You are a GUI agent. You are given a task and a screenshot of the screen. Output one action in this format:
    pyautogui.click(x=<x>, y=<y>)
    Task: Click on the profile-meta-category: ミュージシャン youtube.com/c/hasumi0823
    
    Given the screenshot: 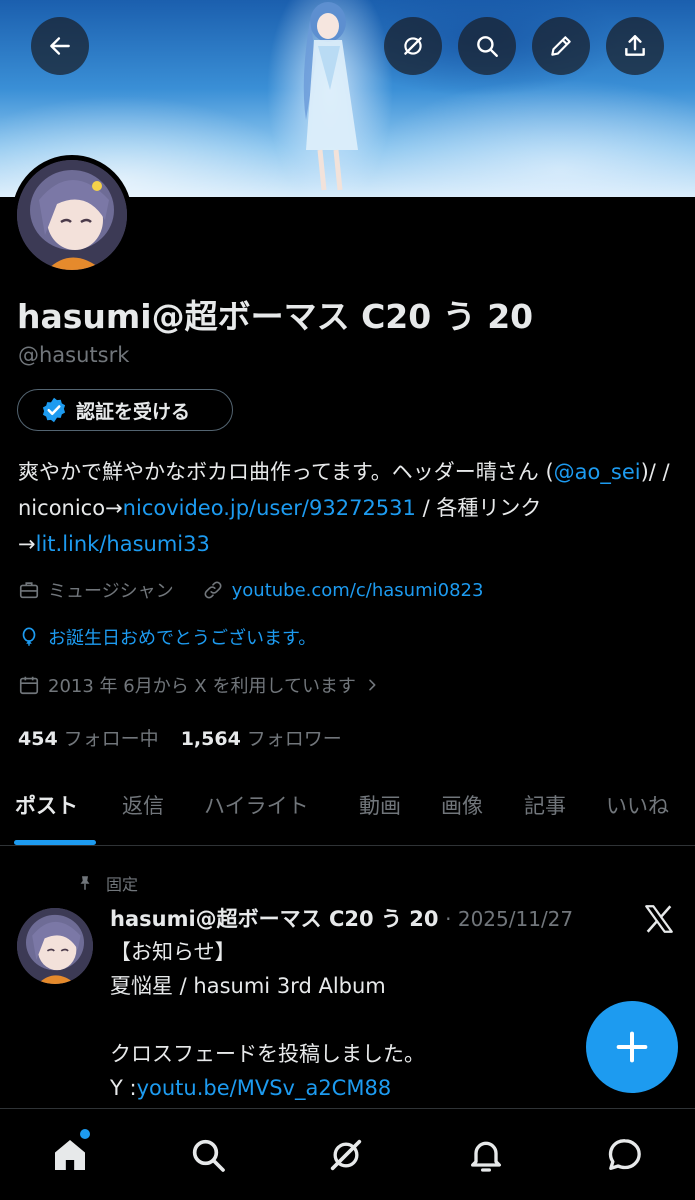 What is the action you would take?
    pyautogui.click(x=250, y=590)
    